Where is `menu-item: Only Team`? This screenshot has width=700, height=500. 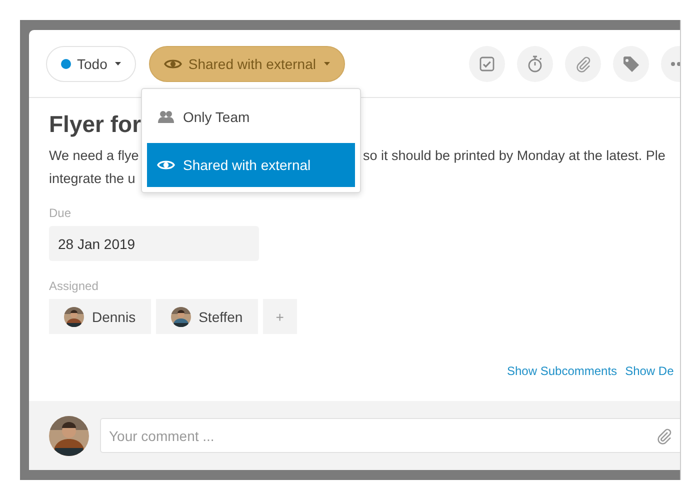
menu-item: Only Team is located at coordinates (251, 116).